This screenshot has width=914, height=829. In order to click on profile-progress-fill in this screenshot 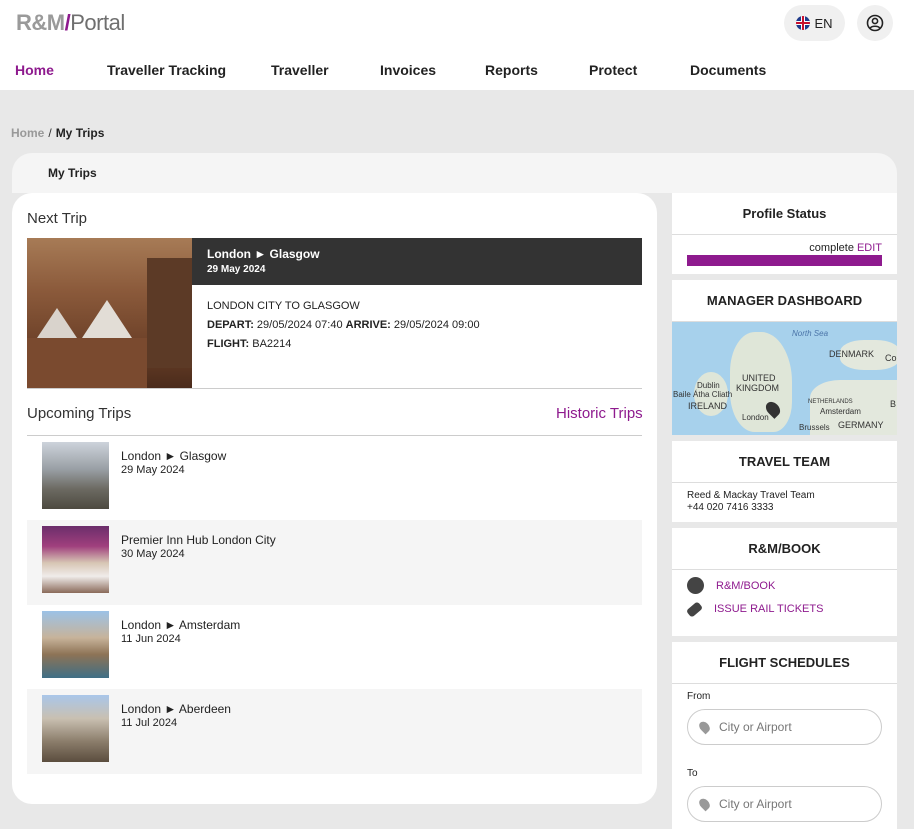, I will do `click(784, 260)`.